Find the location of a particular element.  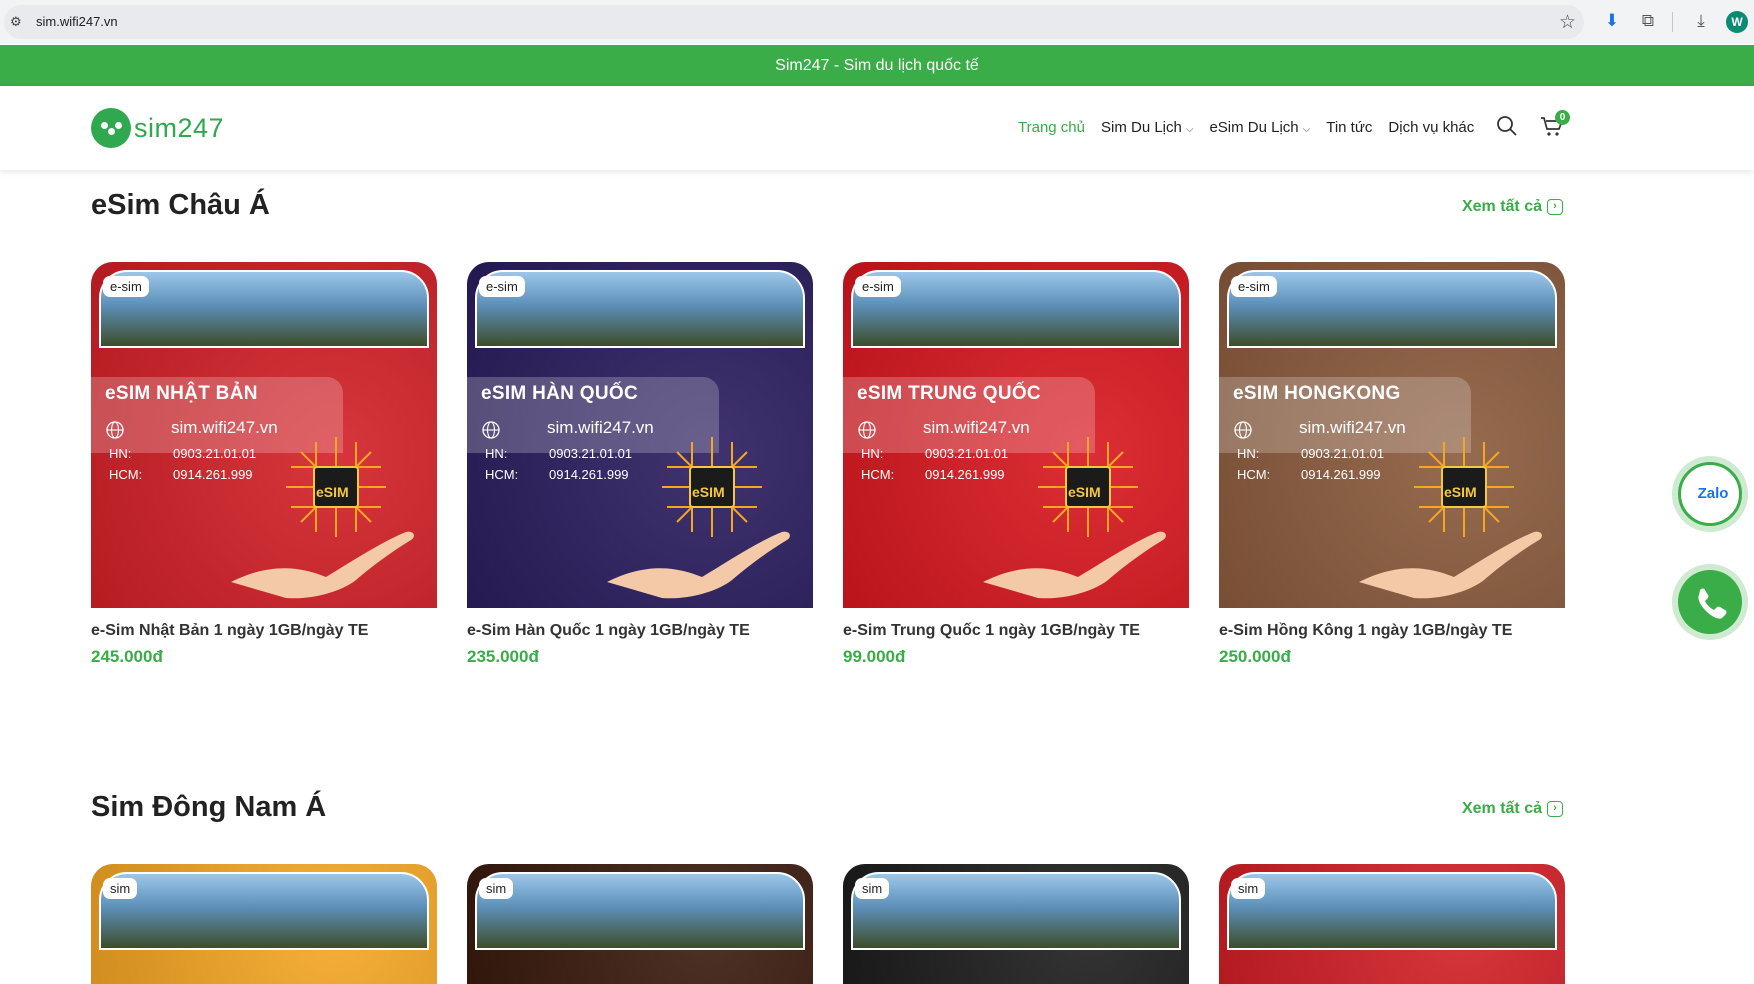

product-name: e-Sim Trung Quốc 1 ngày 1GB/ngày TE is located at coordinates (1016, 631).